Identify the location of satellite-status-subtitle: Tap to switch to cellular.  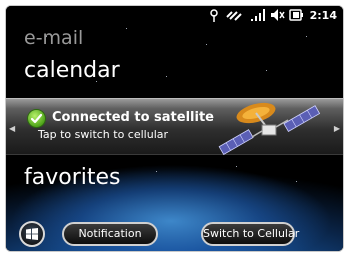
(103, 134).